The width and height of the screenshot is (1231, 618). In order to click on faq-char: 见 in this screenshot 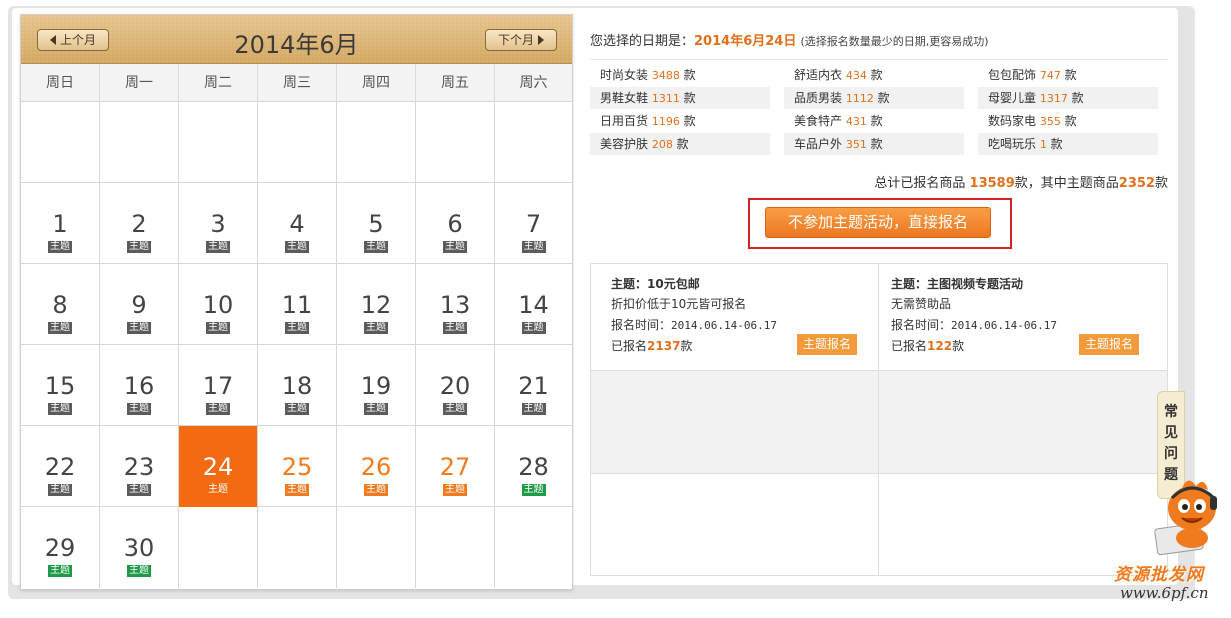, I will do `click(1171, 433)`.